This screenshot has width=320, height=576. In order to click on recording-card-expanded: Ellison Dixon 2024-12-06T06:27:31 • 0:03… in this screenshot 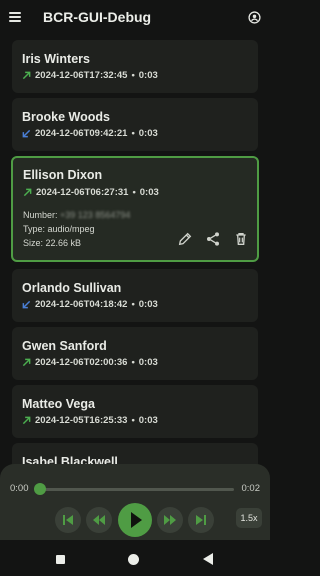, I will do `click(135, 209)`.